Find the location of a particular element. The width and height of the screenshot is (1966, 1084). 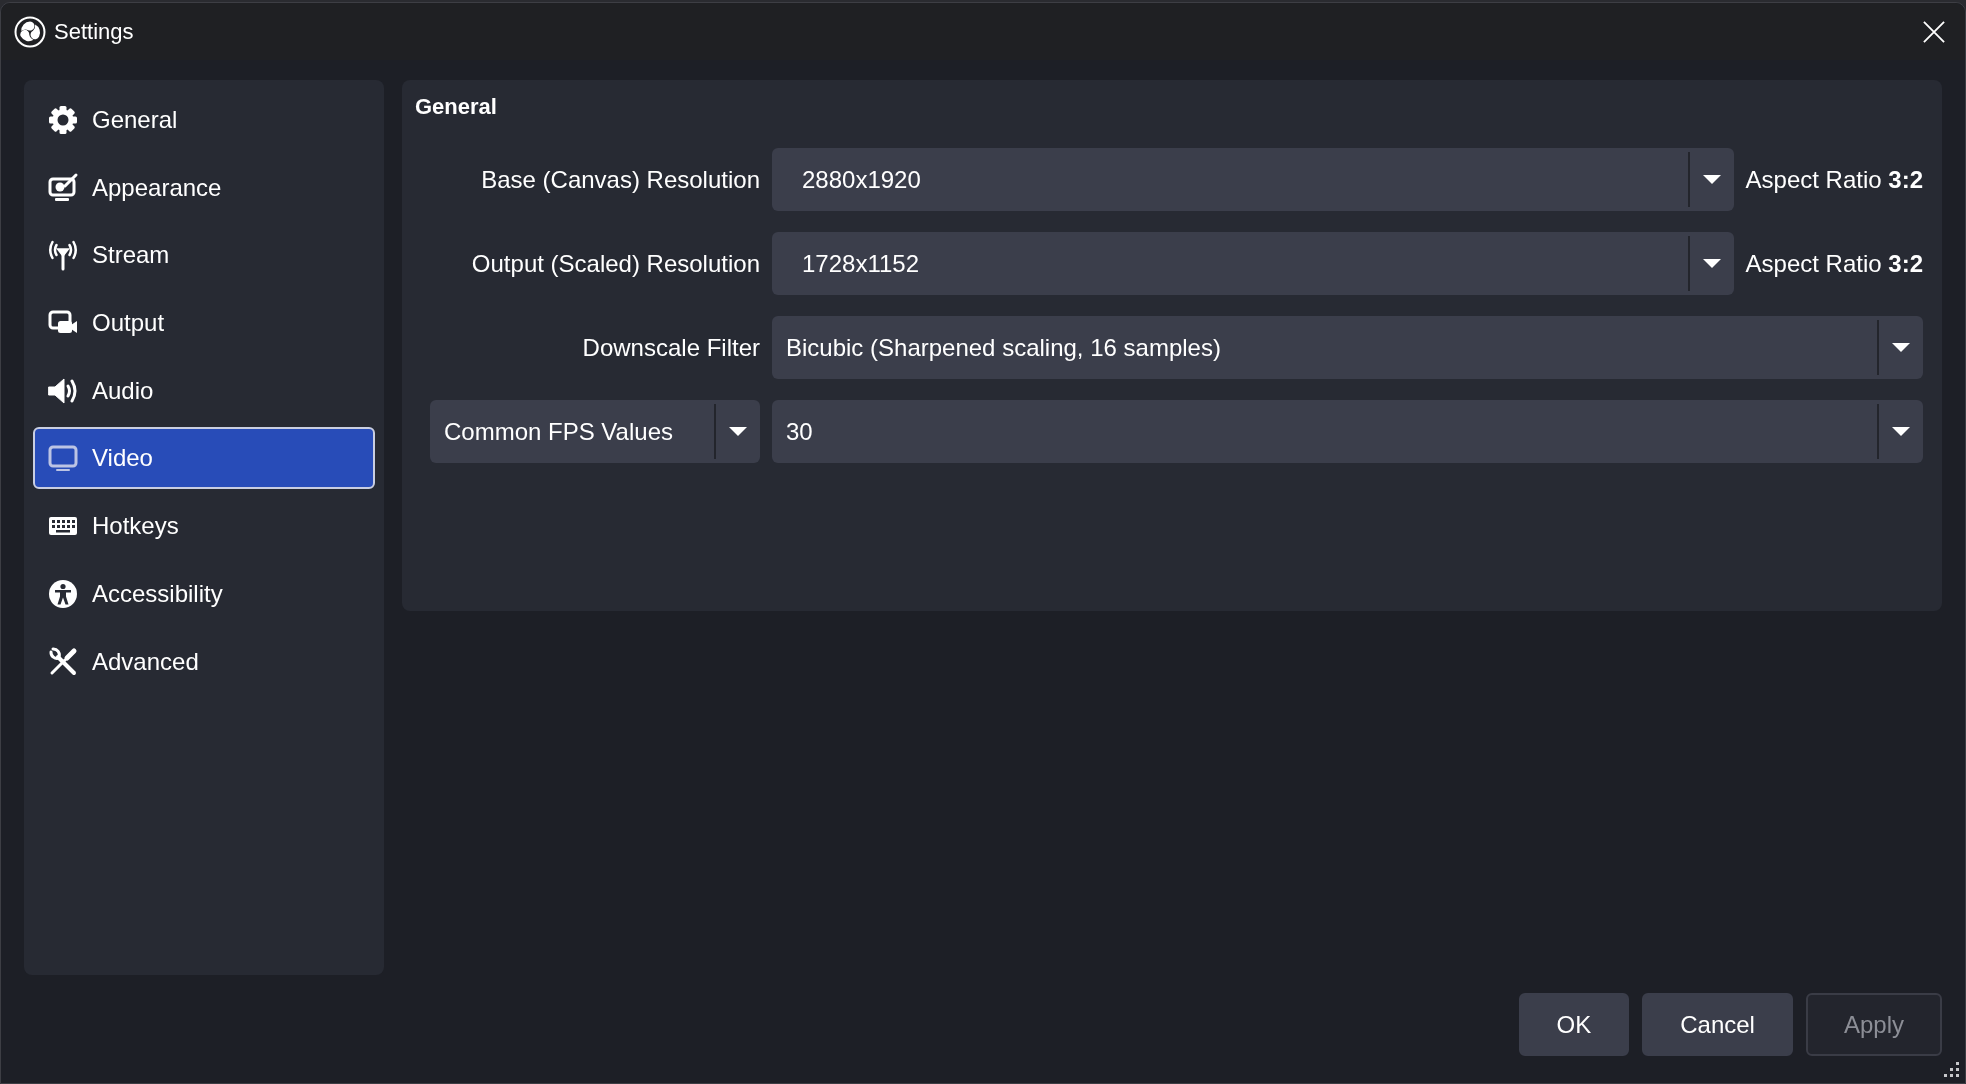

sidebar-item: Appearance is located at coordinates (204, 187).